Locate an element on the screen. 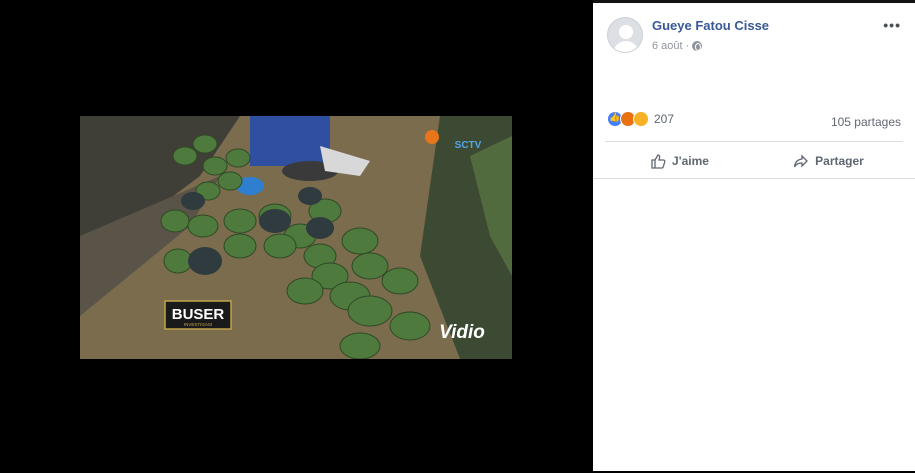 Image resolution: width=915 pixels, height=473 pixels. post-date: 6 août is located at coordinates (667, 46).